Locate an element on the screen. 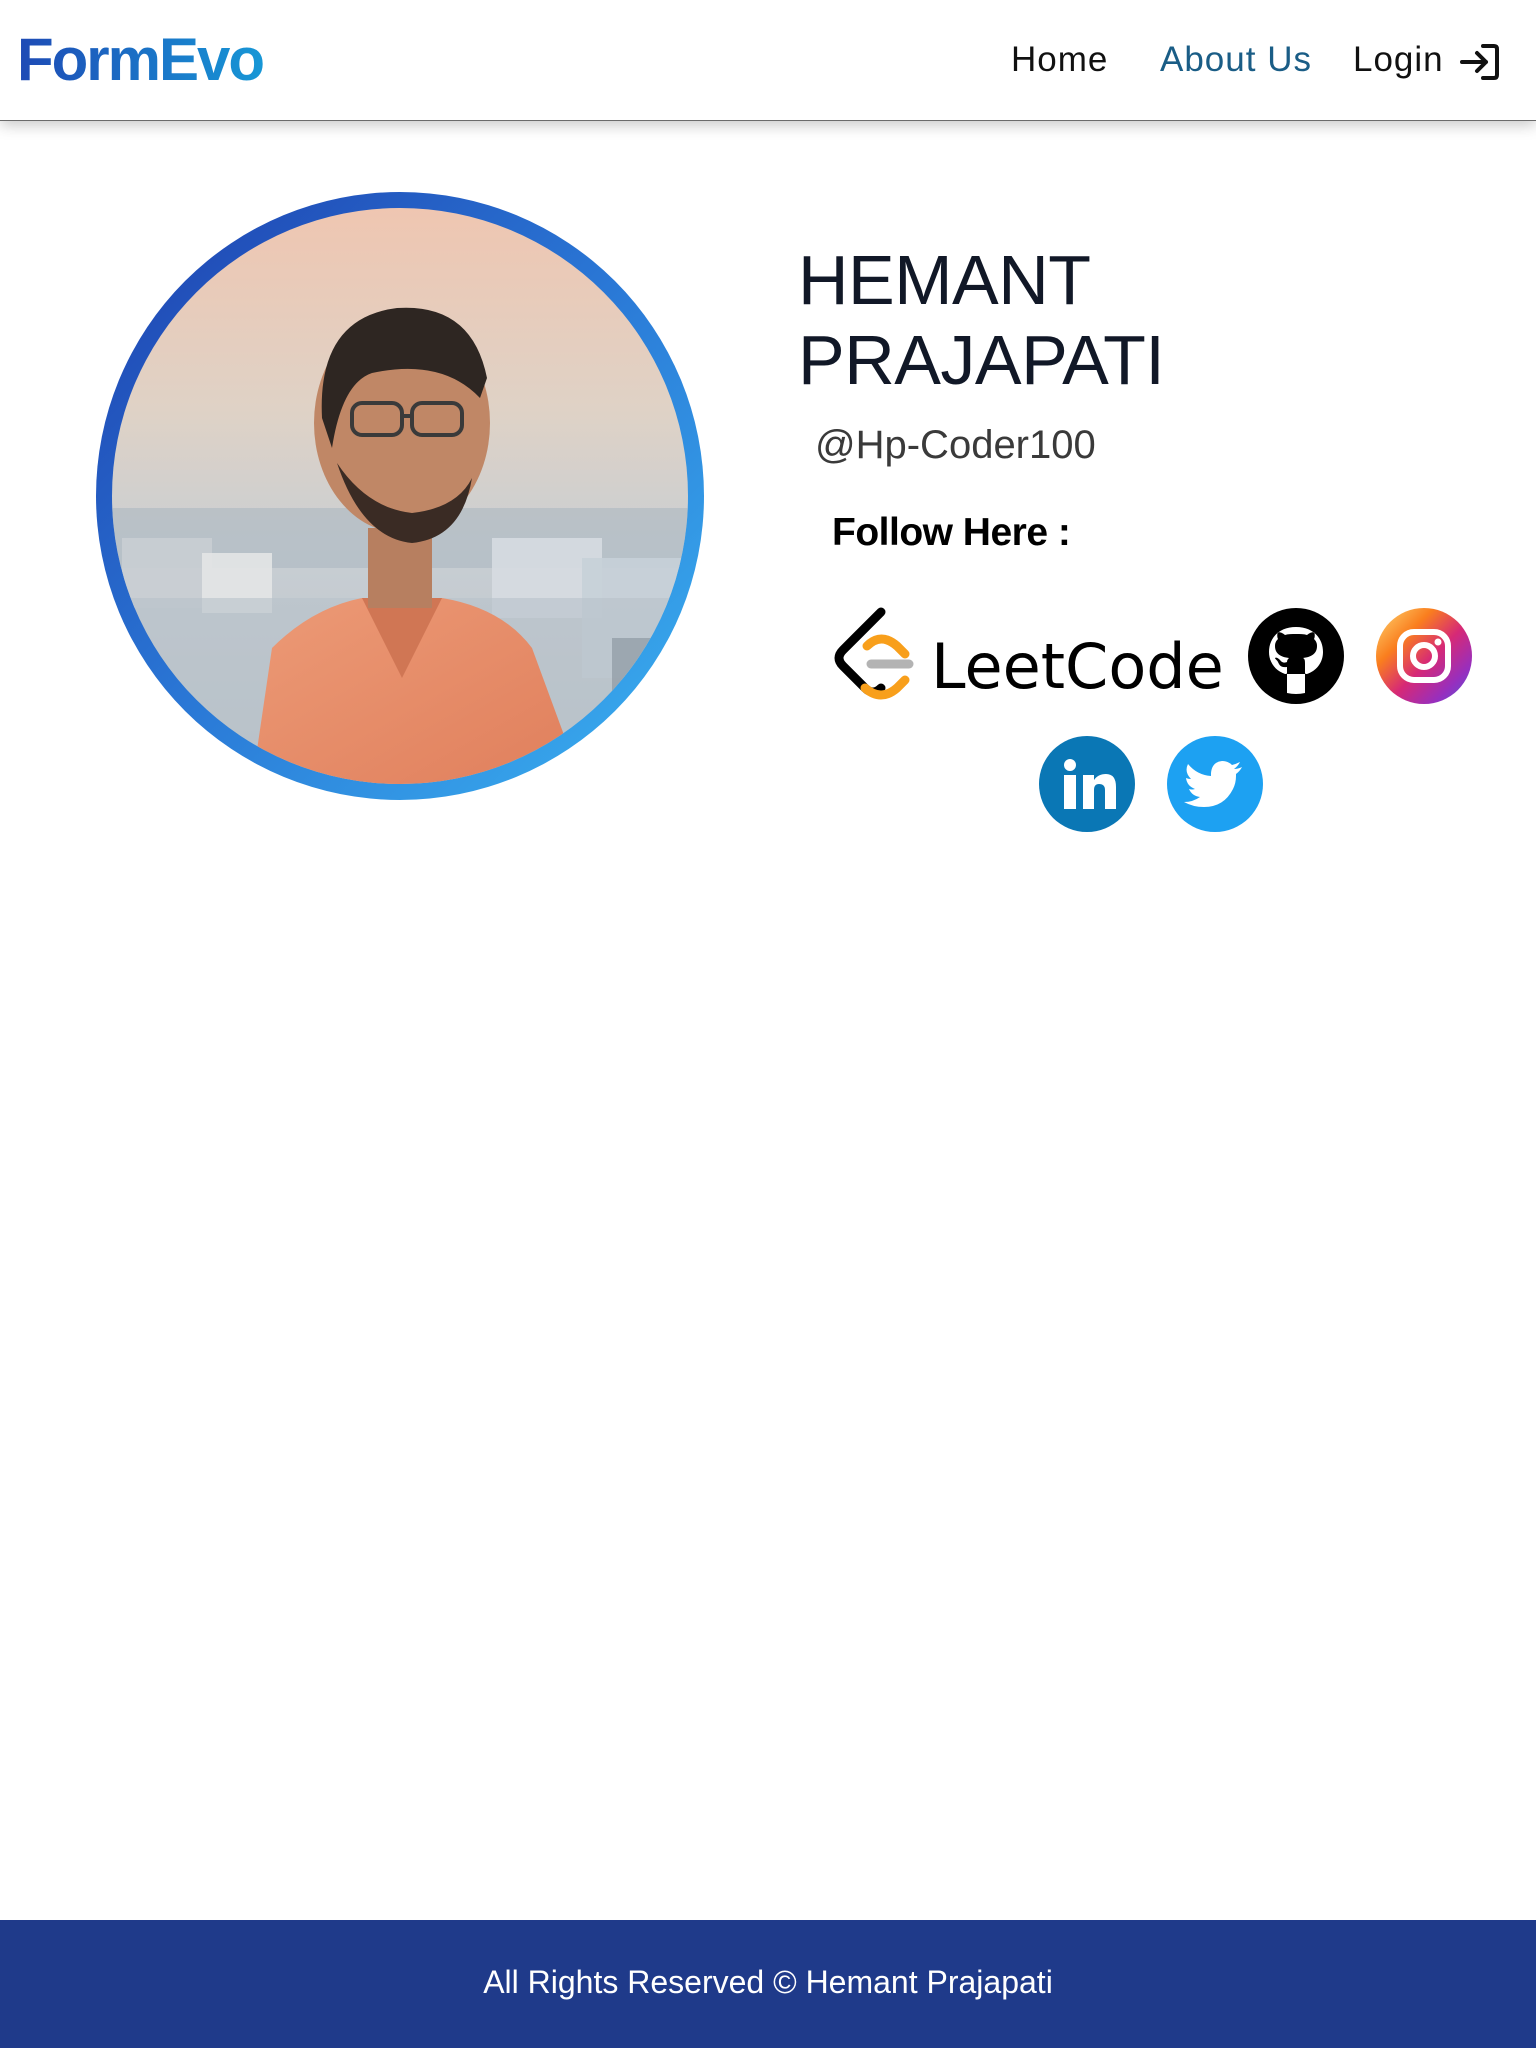  brand-logo: FormEvo is located at coordinates (141, 60).